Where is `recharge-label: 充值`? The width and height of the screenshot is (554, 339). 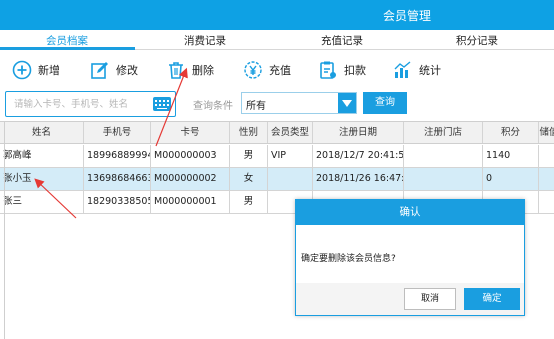
recharge-label: 充值 is located at coordinates (280, 70).